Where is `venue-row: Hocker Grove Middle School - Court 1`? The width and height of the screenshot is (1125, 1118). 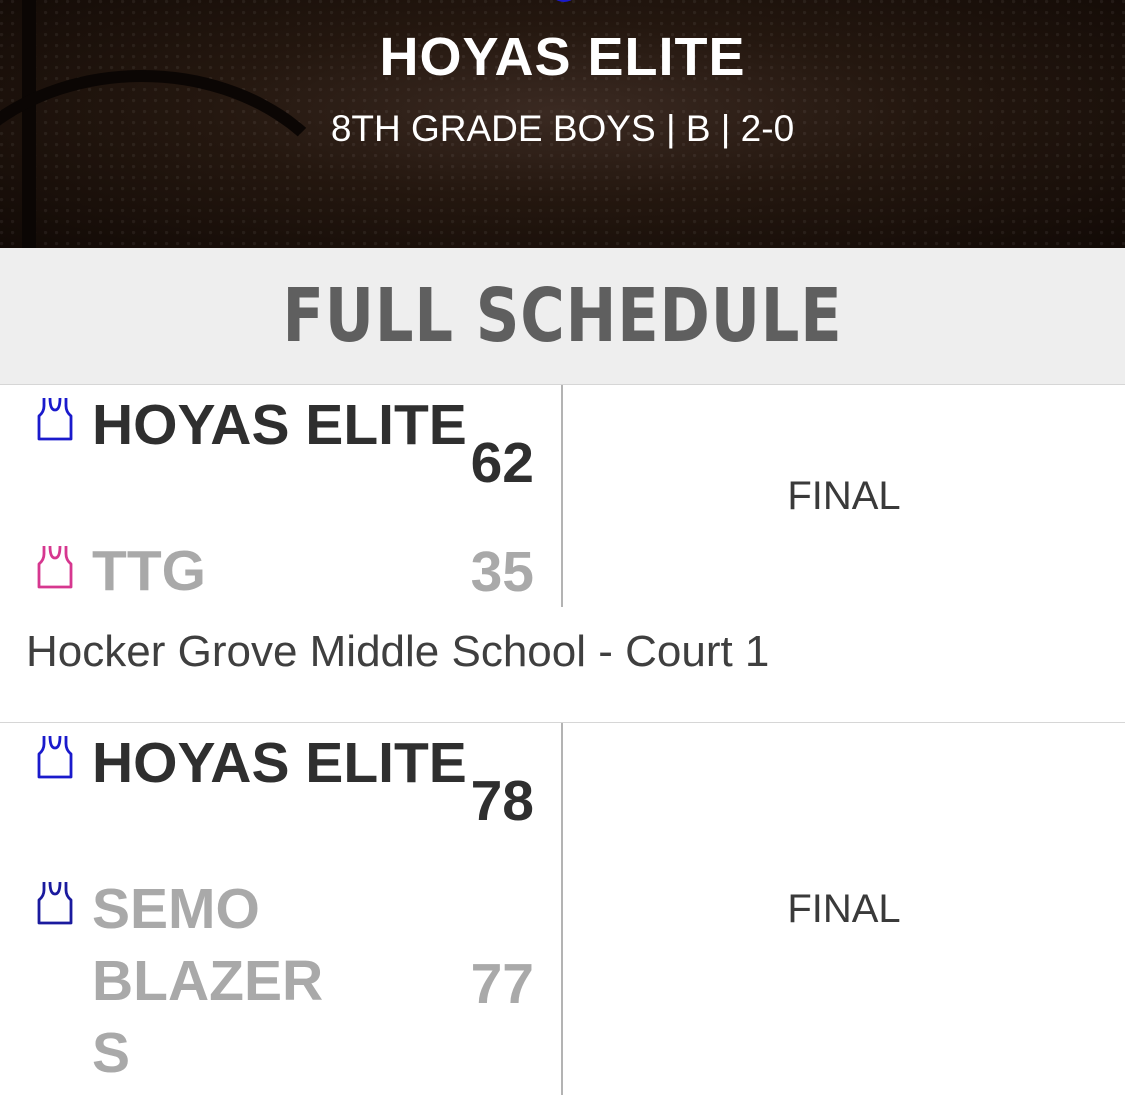 venue-row: Hocker Grove Middle School - Court 1 is located at coordinates (562, 665).